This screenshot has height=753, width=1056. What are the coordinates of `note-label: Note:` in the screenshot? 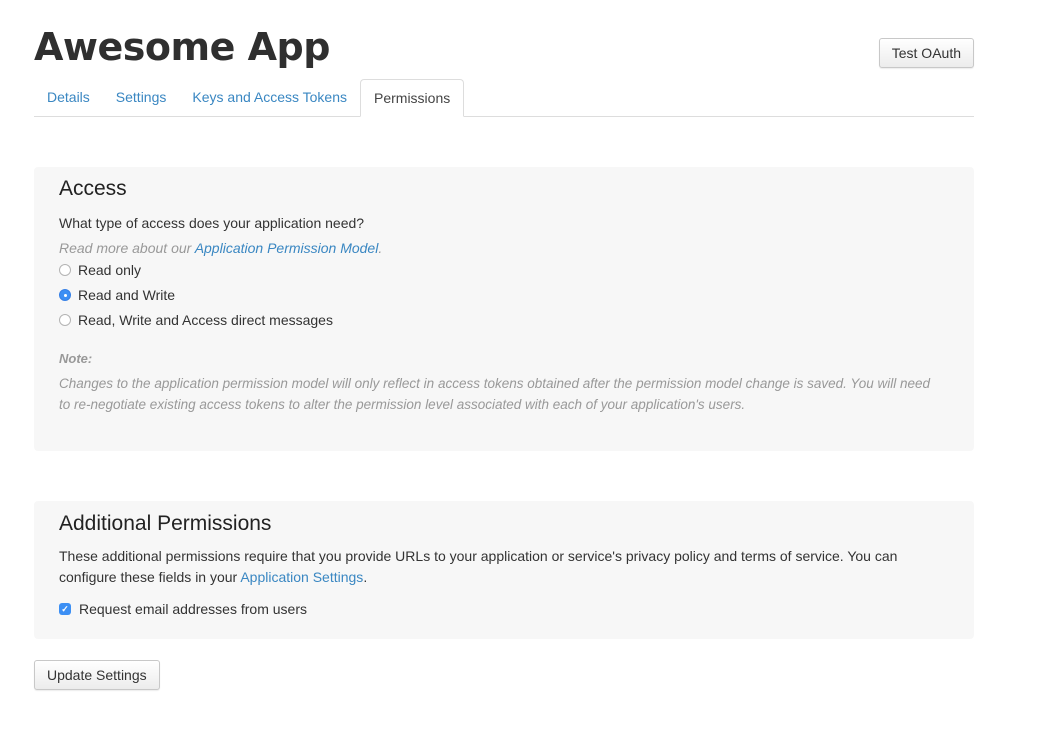 It's located at (76, 358).